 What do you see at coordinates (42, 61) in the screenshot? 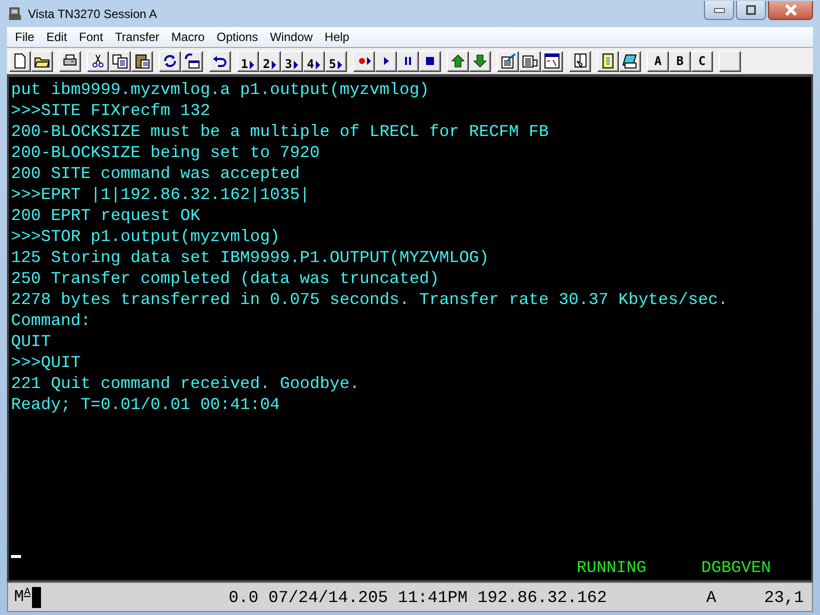
I see `folder-button` at bounding box center [42, 61].